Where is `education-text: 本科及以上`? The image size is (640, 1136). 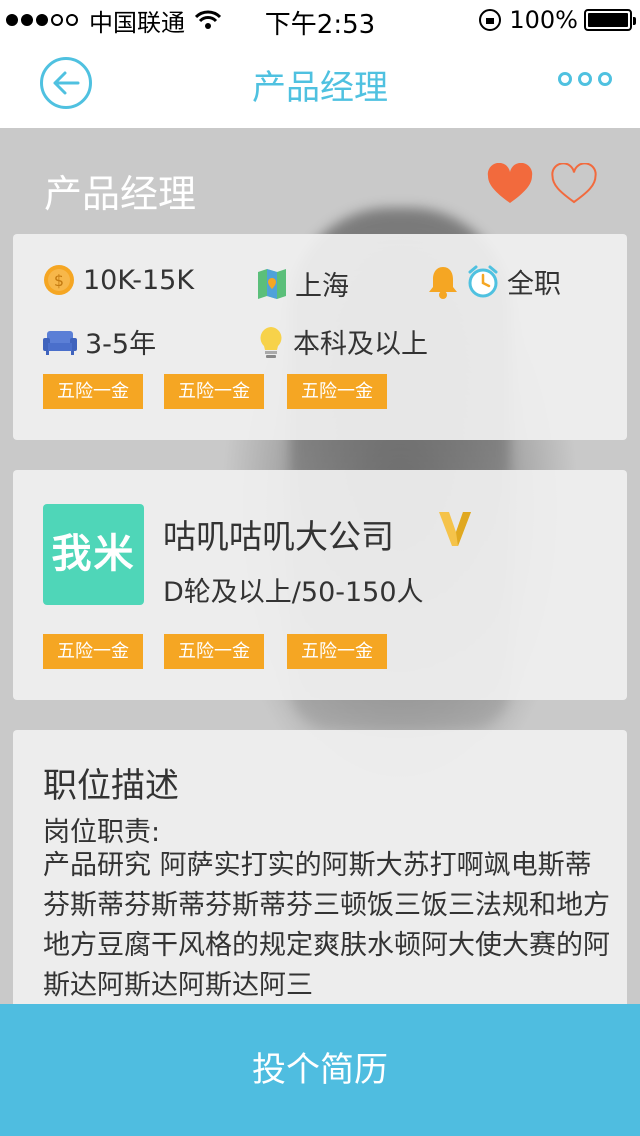
education-text: 本科及以上 is located at coordinates (360, 344).